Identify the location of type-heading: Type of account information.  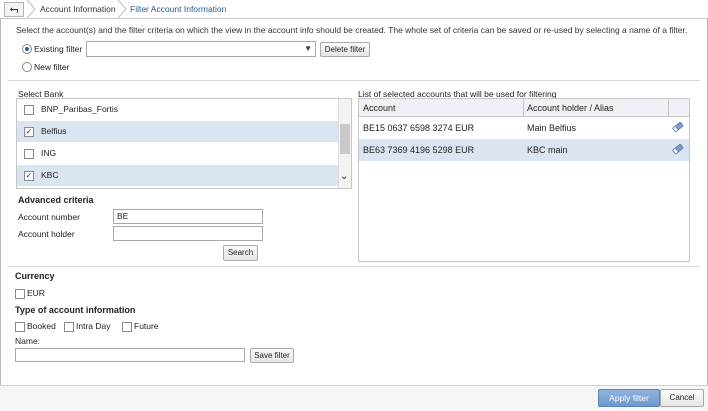
(75, 310).